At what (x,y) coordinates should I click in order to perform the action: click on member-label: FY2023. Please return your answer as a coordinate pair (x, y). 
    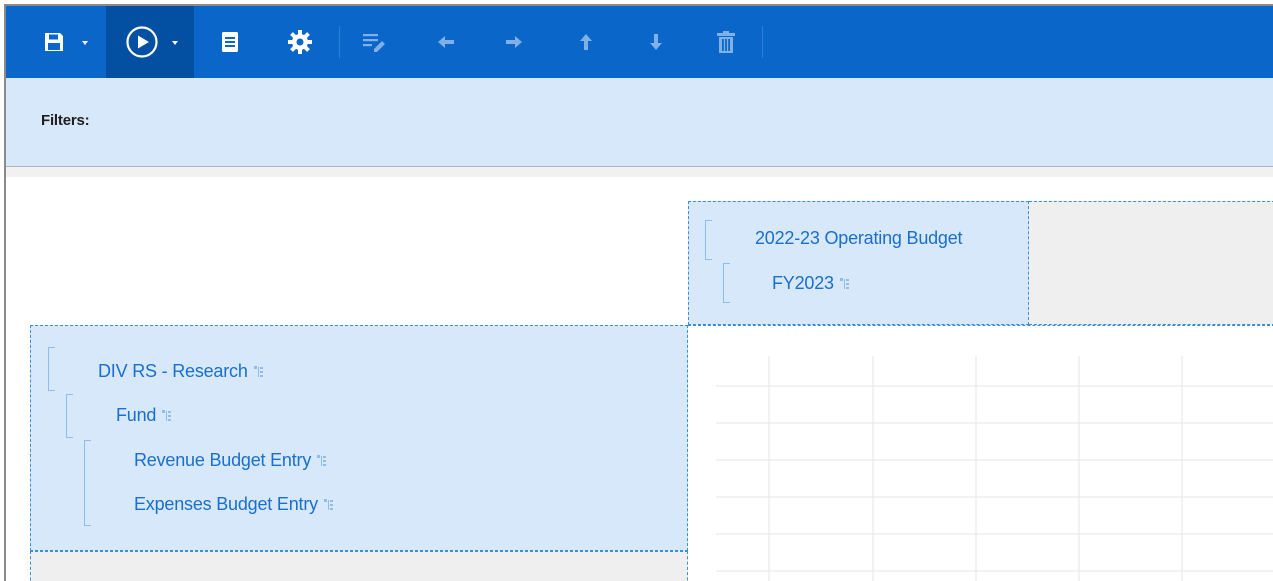
    Looking at the image, I should click on (803, 283).